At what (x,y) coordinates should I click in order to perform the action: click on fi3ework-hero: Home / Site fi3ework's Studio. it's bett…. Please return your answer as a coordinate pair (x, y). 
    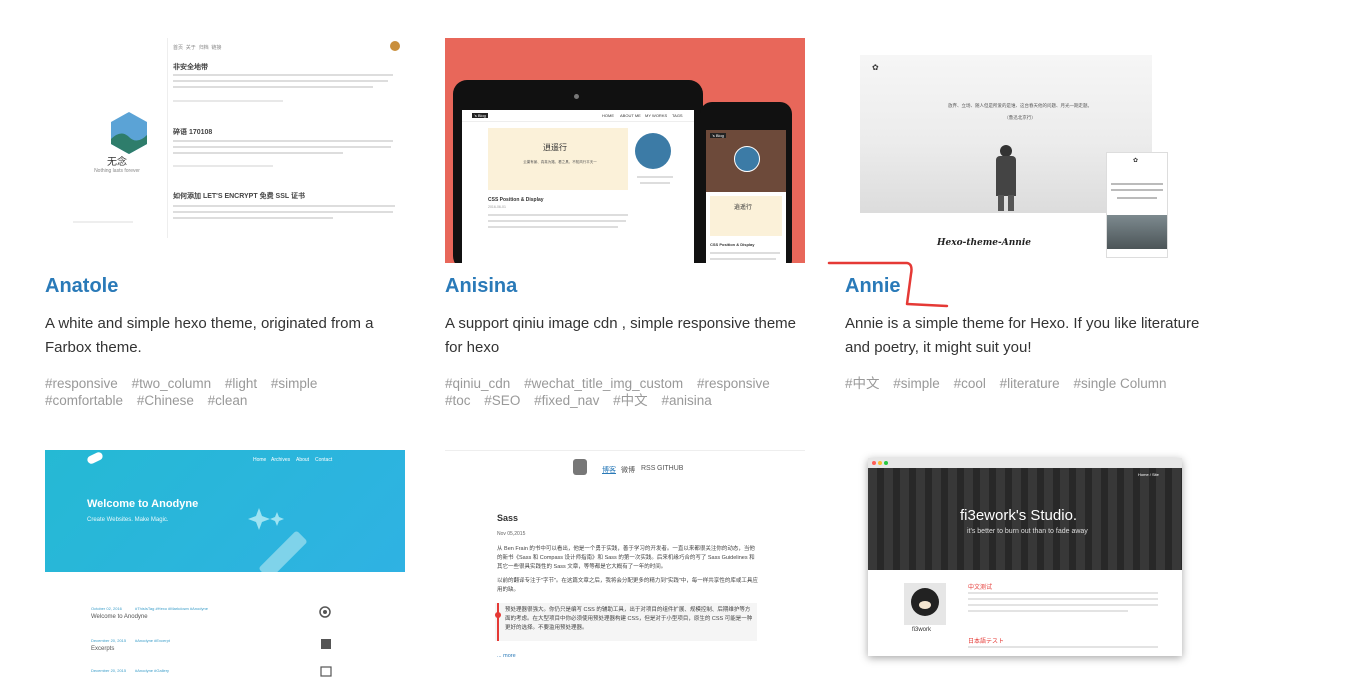
    Looking at the image, I should click on (1025, 519).